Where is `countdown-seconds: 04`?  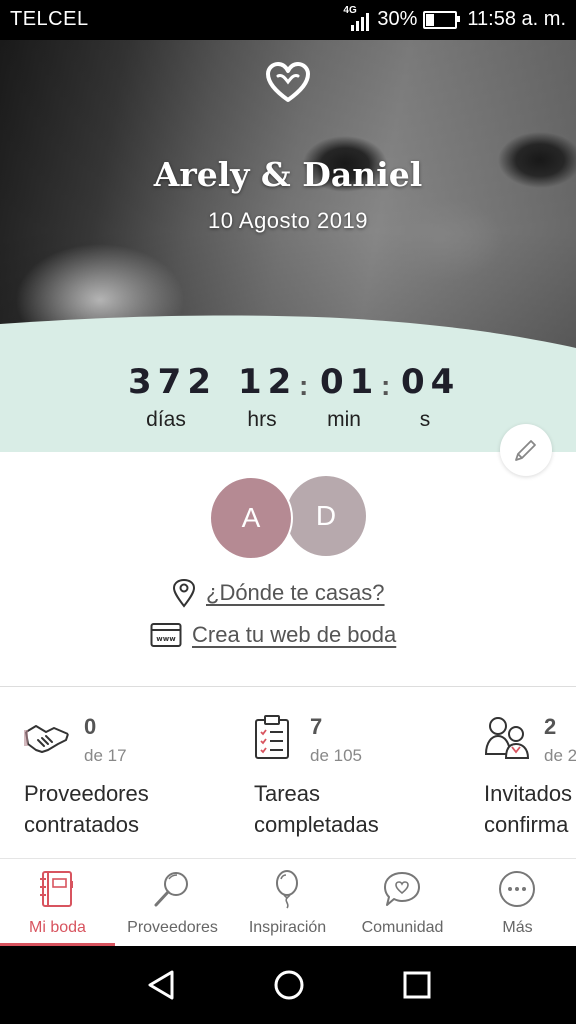
countdown-seconds: 04 is located at coordinates (431, 382).